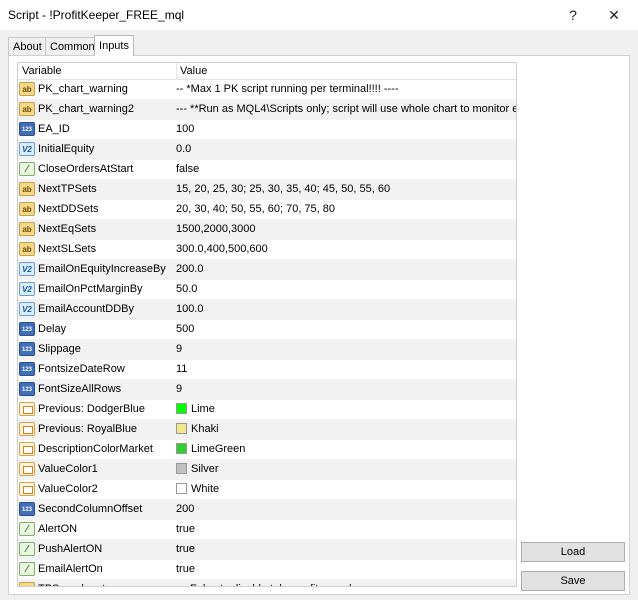  Describe the element at coordinates (96, 15) in the screenshot. I see `window-title: Script - !ProfitKeeper_FREE_mql` at that location.